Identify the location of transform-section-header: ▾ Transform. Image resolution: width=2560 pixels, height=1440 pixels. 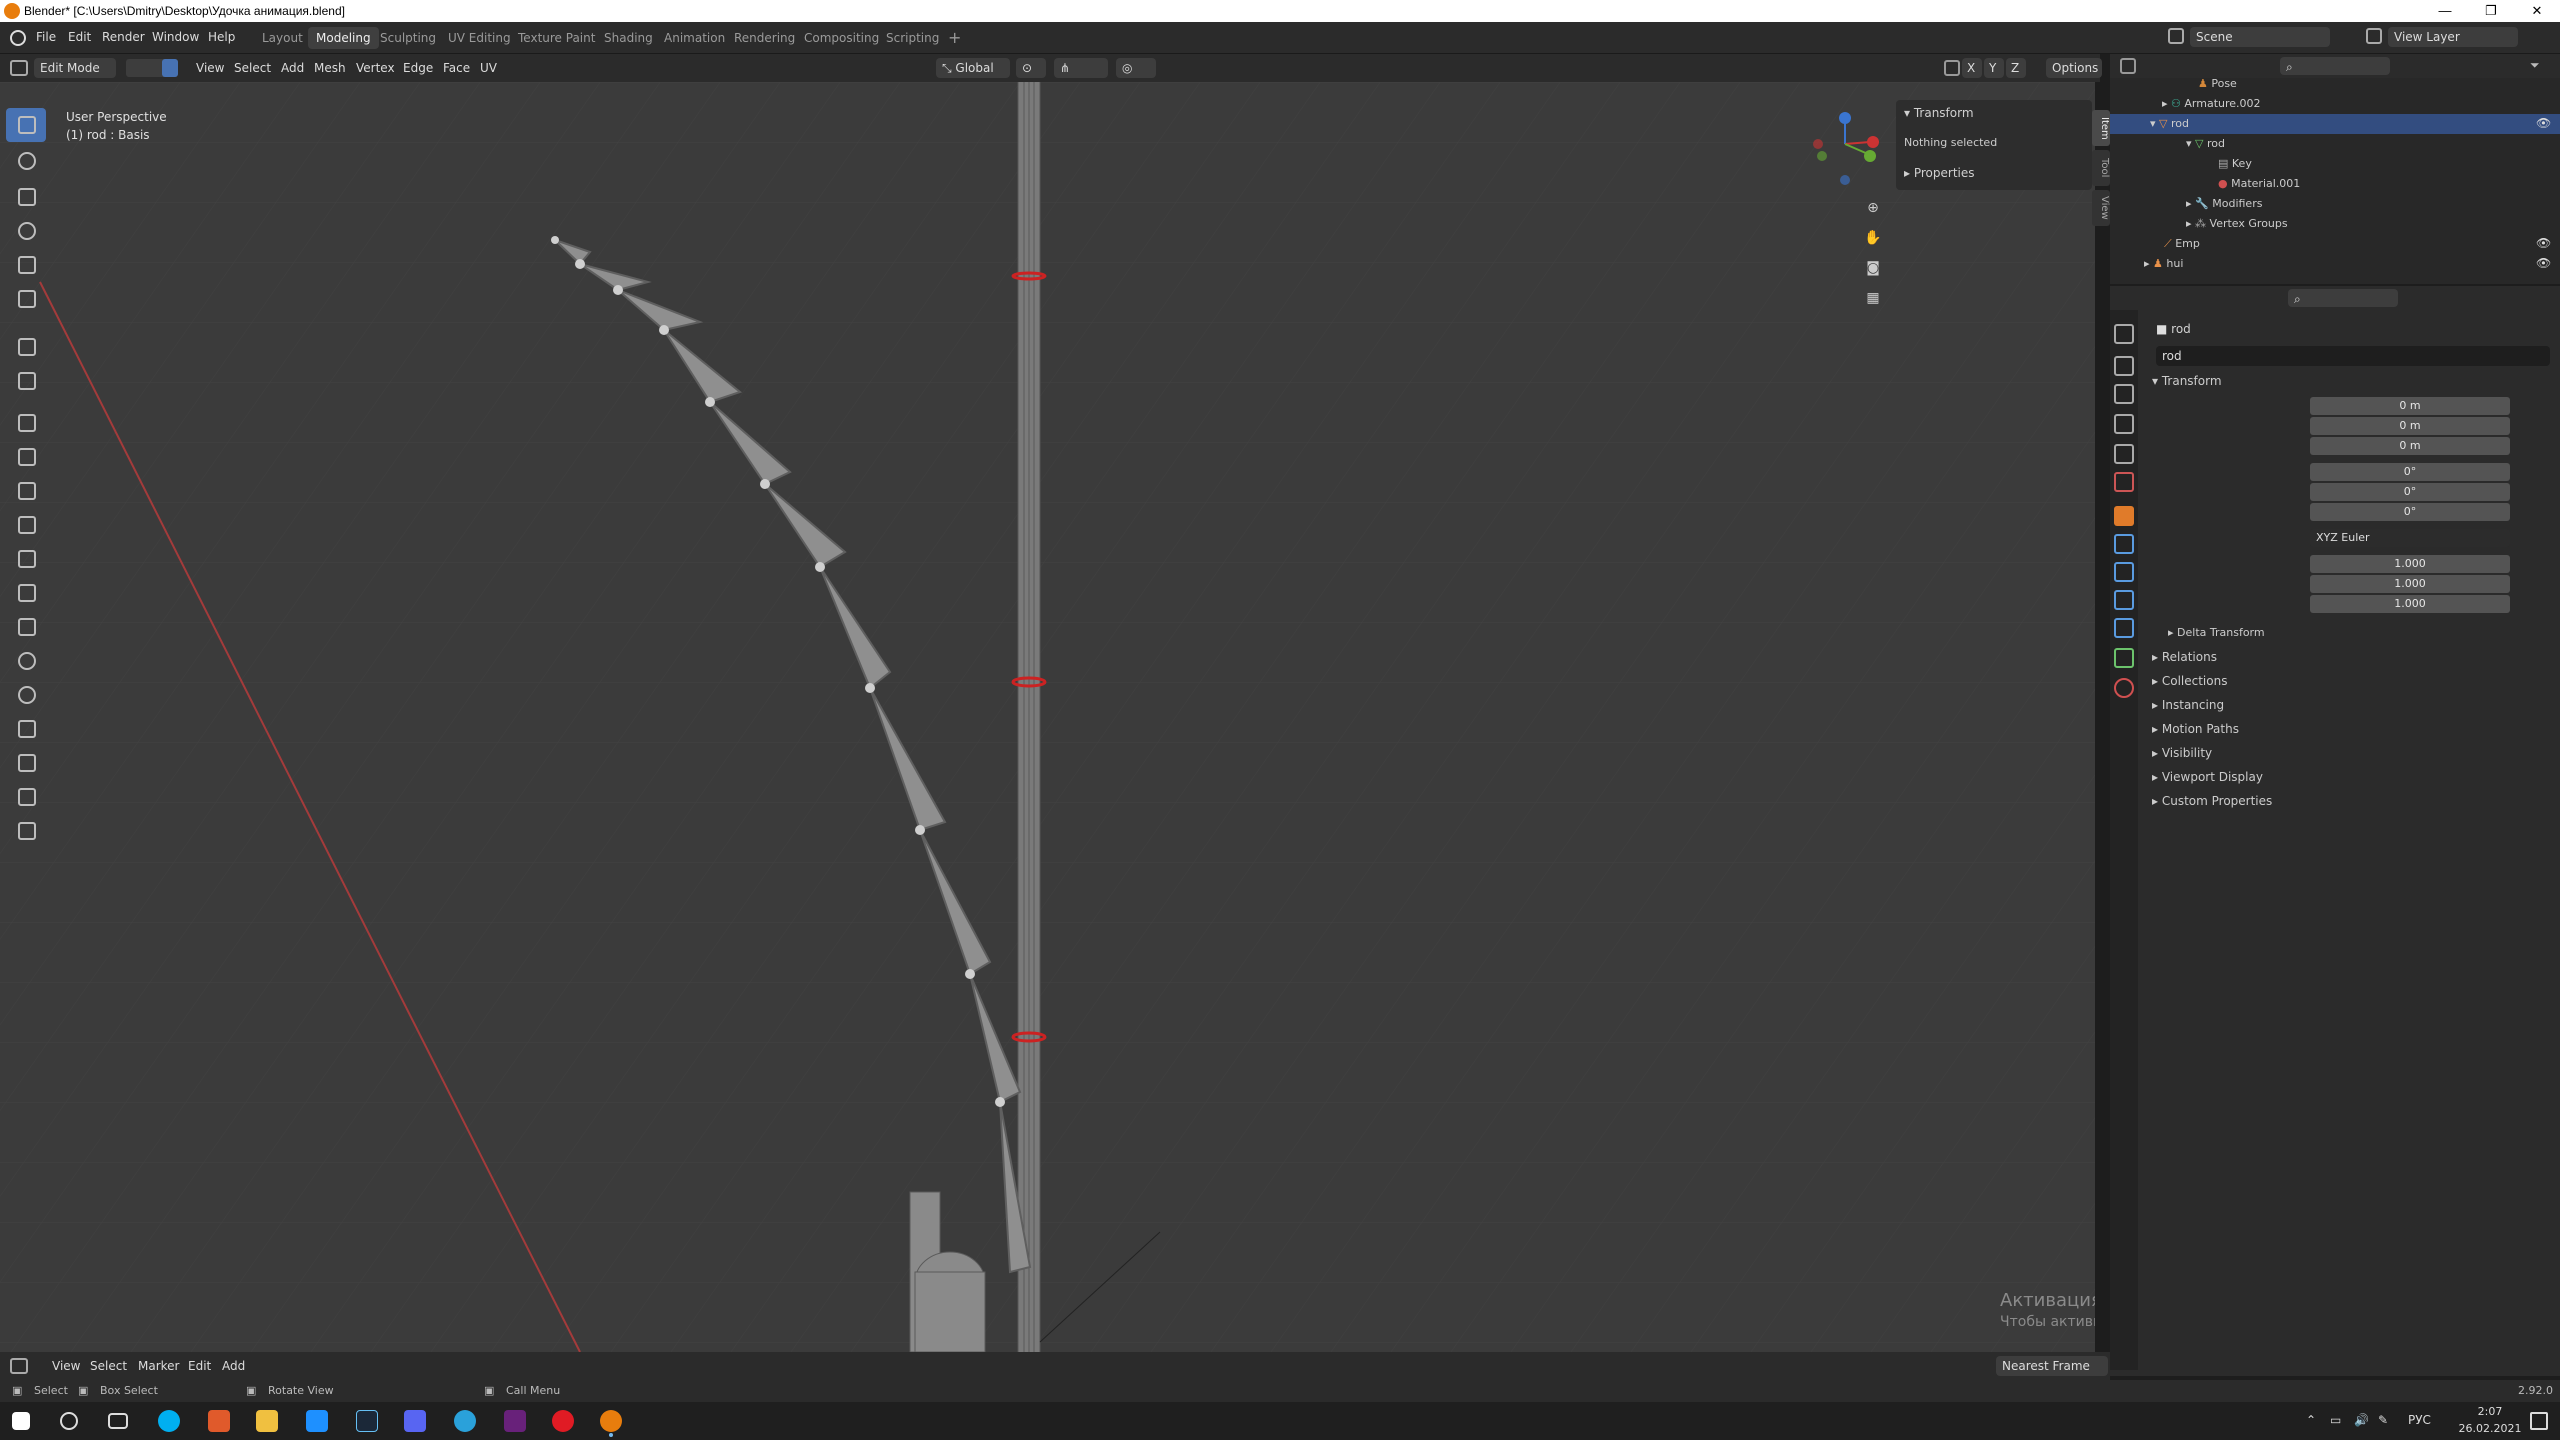
(2187, 381).